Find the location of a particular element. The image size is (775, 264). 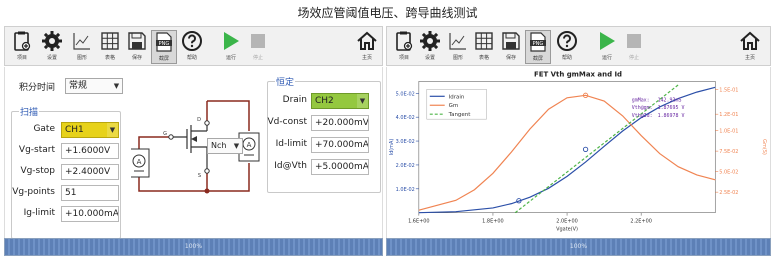

y-right-axis-label: Gm(S) is located at coordinates (764, 147).